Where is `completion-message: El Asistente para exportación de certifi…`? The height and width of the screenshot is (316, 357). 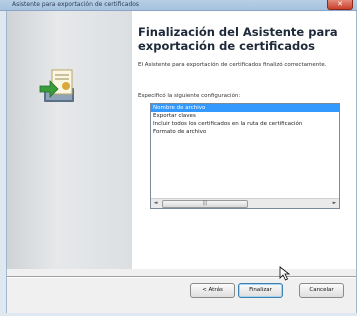
completion-message: El Asistente para exportación de certifi… is located at coordinates (232, 65).